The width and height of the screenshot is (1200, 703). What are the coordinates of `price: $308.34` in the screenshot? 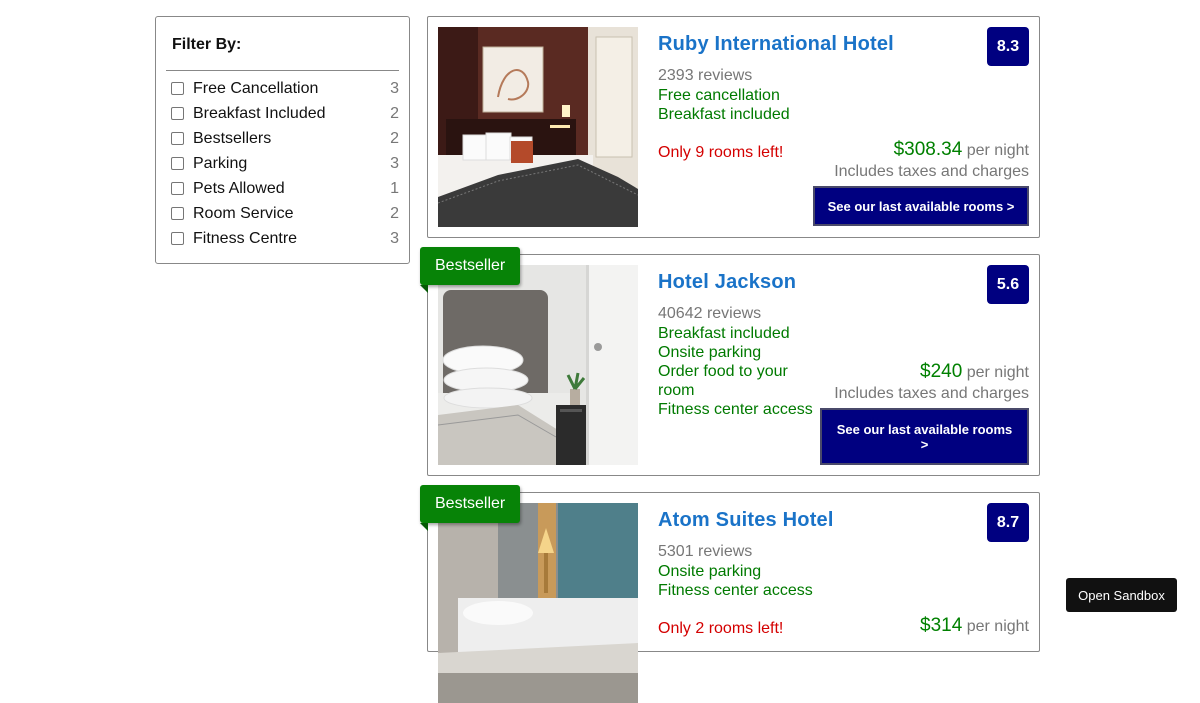 It's located at (928, 149).